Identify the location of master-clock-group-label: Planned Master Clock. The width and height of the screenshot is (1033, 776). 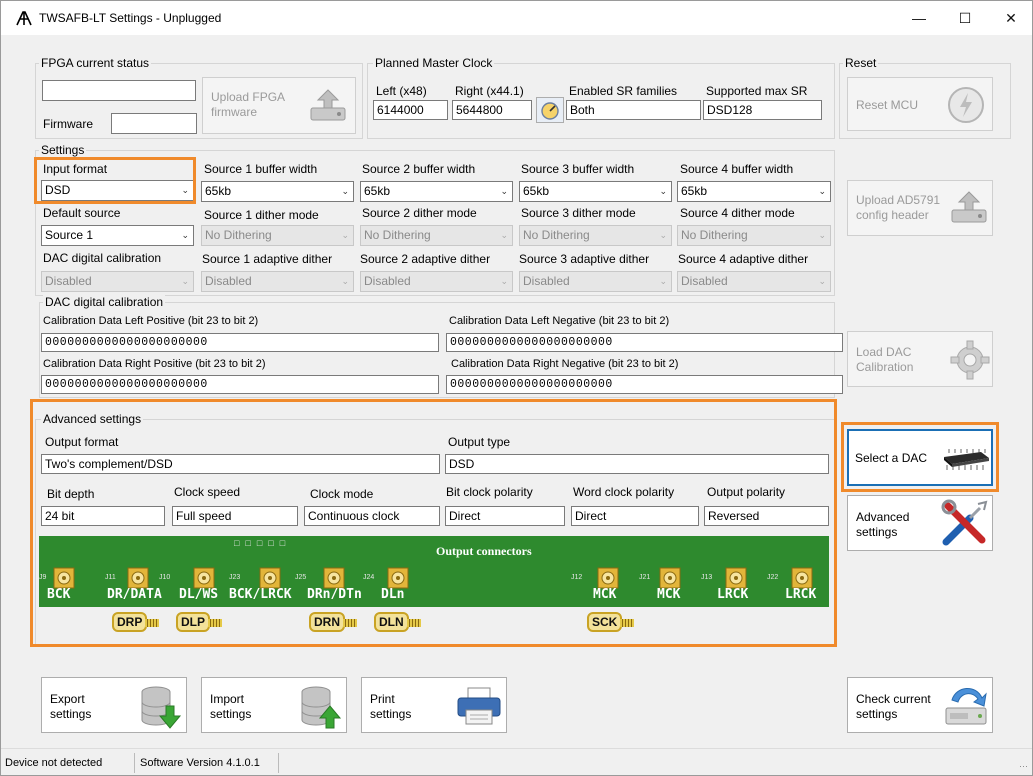
(434, 63).